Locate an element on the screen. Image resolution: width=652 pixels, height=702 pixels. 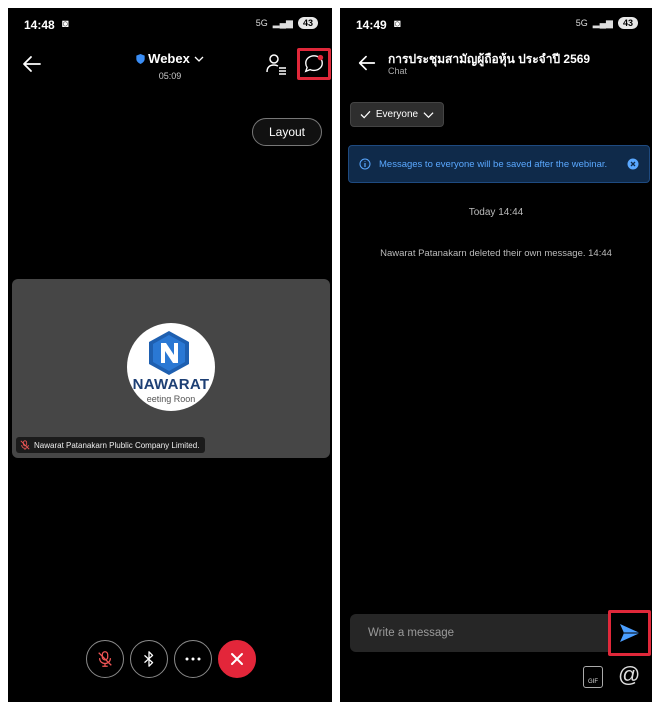
bluetooth-icon is located at coordinates (149, 659).